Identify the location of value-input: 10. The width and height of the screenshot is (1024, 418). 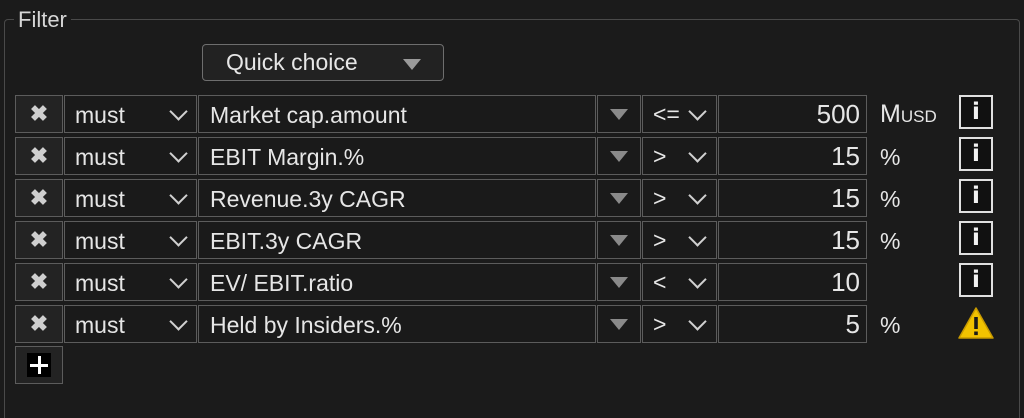
(792, 282).